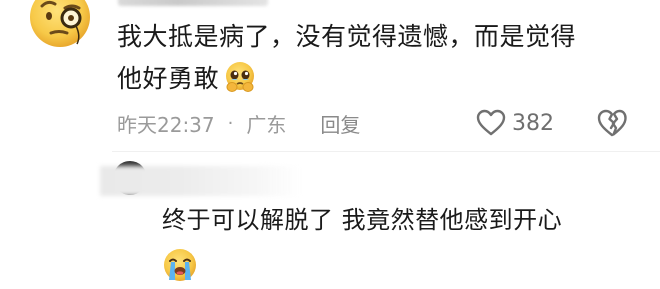  What do you see at coordinates (60, 24) in the screenshot?
I see `face-with-monocle-avatar-icon` at bounding box center [60, 24].